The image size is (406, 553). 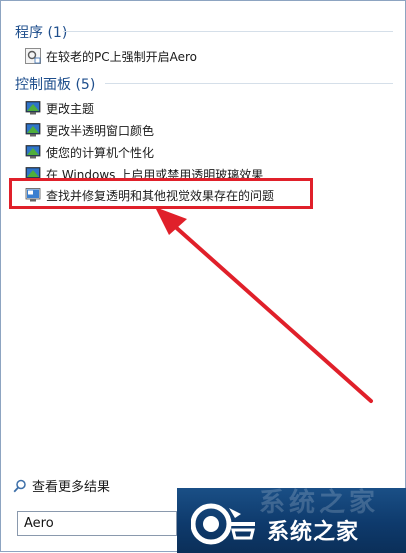 I want to click on group-heading-label: 控制面板 (5), so click(x=55, y=85).